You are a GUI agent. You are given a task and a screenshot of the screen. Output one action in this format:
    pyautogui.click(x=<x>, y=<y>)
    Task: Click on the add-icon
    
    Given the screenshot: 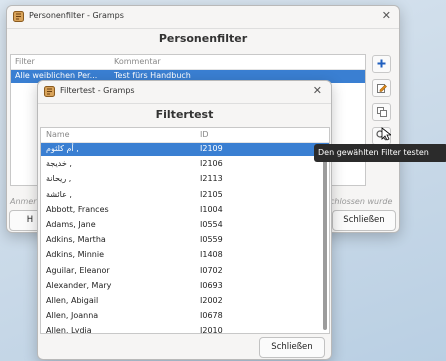 What is the action you would take?
    pyautogui.click(x=381, y=63)
    